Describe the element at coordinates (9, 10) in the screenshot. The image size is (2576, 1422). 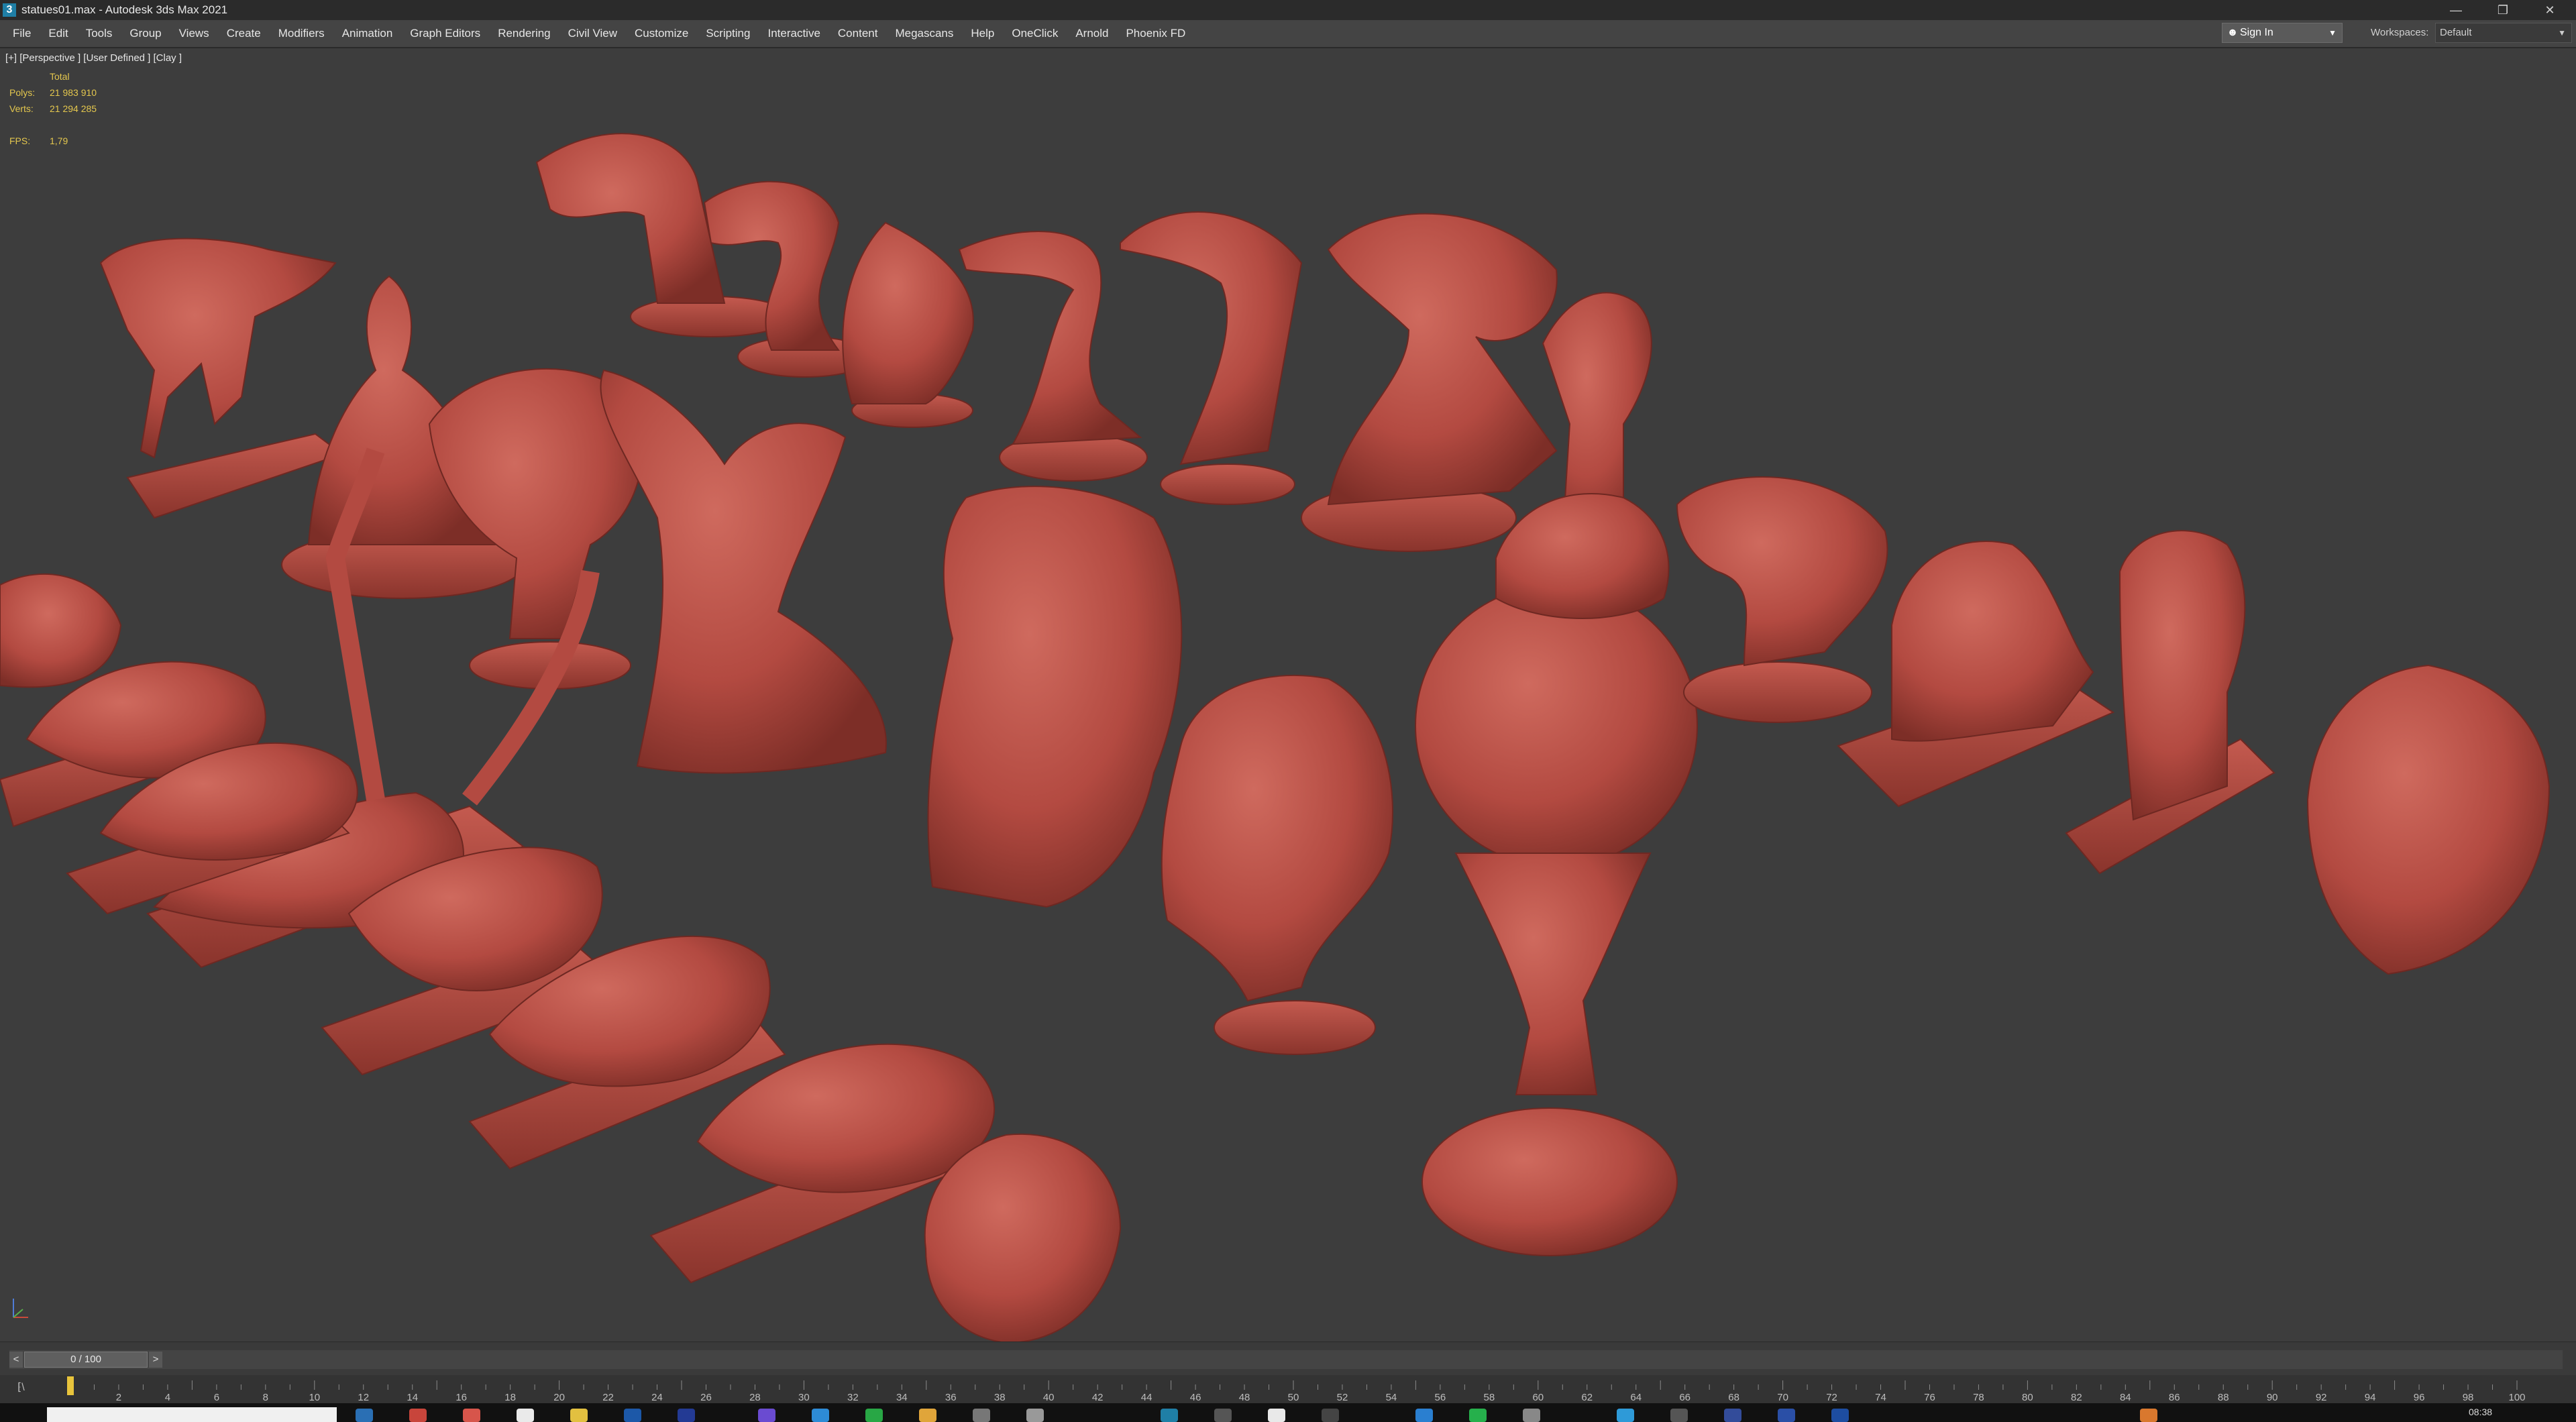
I see `app-icon: 3` at that location.